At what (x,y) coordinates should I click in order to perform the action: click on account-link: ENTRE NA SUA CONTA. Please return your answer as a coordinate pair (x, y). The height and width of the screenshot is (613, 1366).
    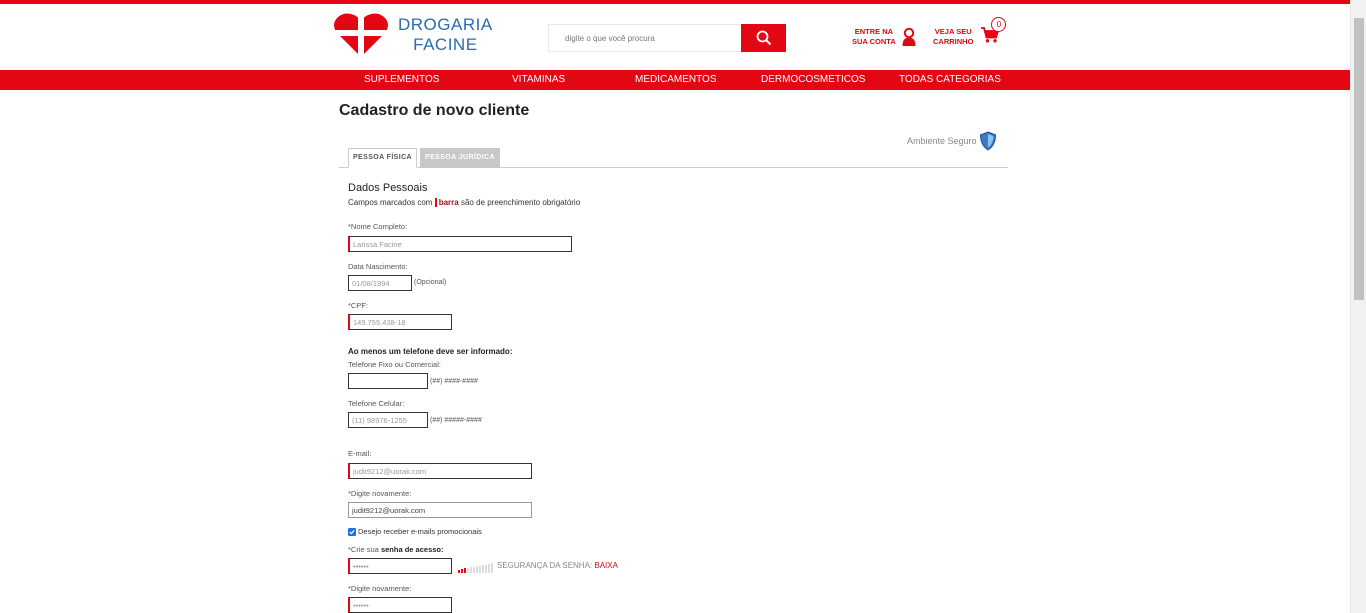
    Looking at the image, I should click on (884, 37).